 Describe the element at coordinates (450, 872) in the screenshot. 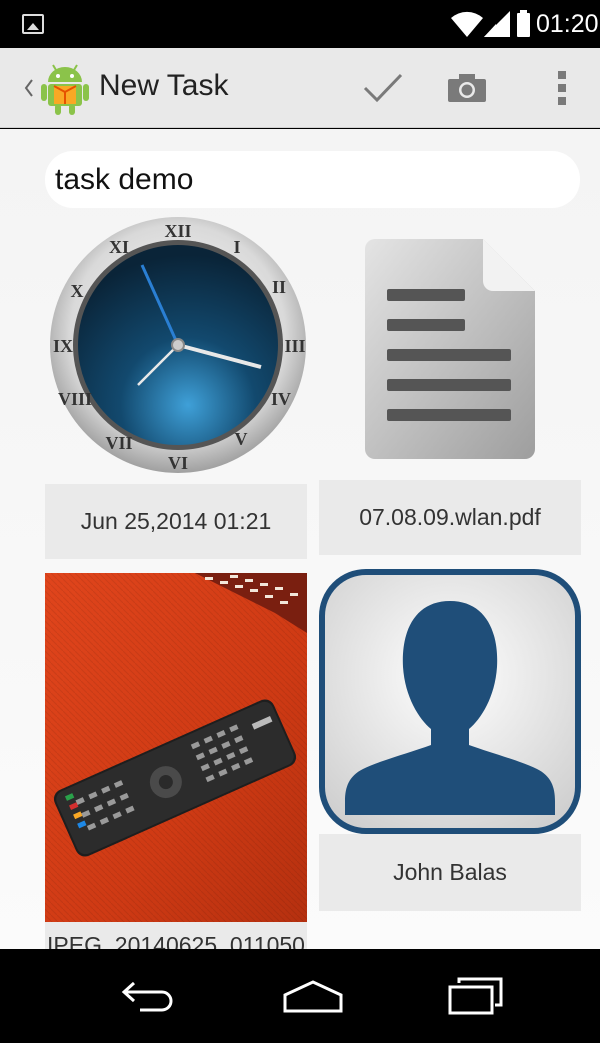

I see `contact-label: John Balas` at that location.